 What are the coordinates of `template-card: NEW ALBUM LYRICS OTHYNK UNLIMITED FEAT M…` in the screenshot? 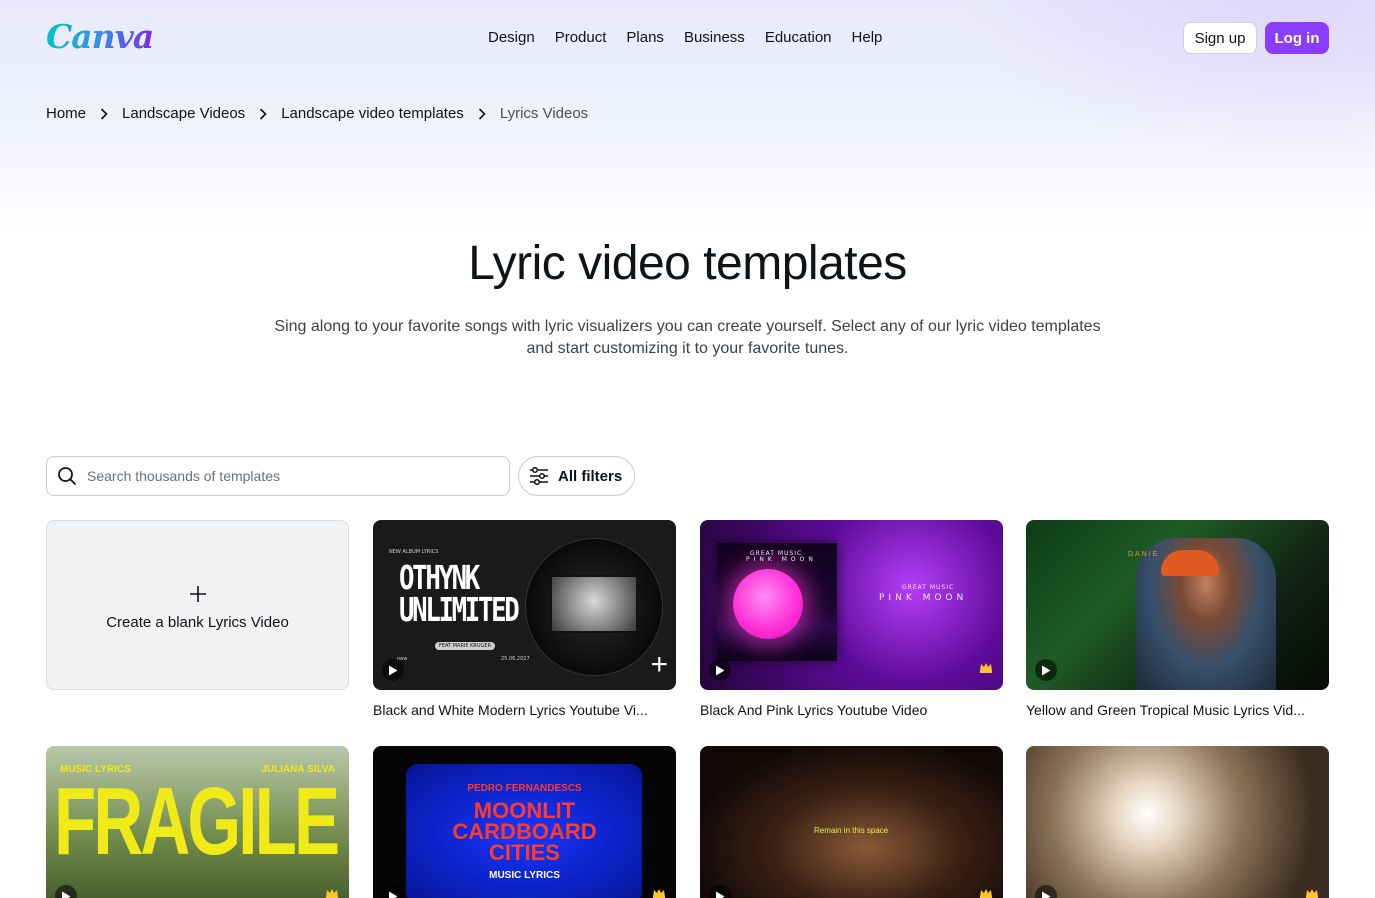 It's located at (524, 619).